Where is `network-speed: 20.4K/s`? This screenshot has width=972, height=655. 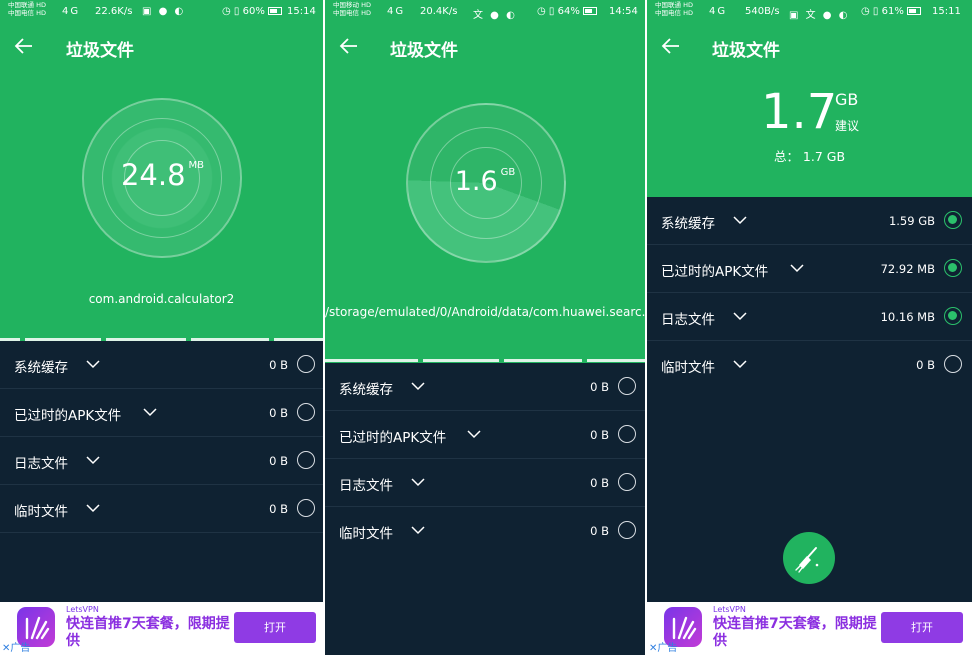 network-speed: 20.4K/s is located at coordinates (439, 11).